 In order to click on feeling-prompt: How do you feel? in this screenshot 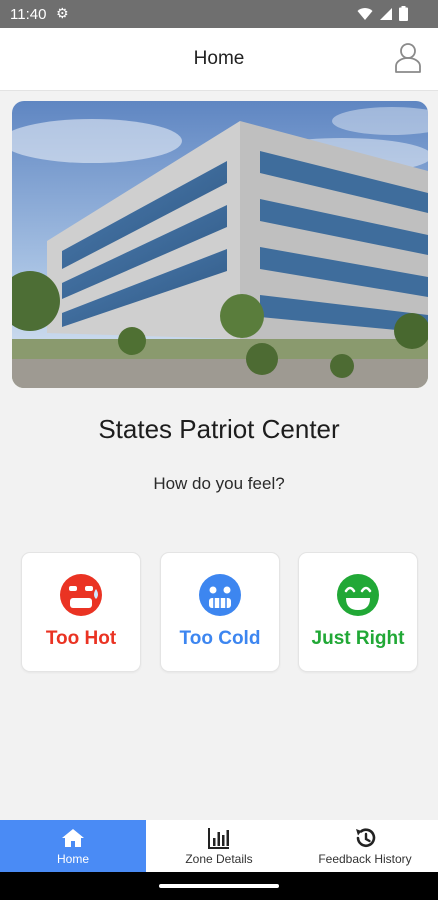, I will do `click(219, 483)`.